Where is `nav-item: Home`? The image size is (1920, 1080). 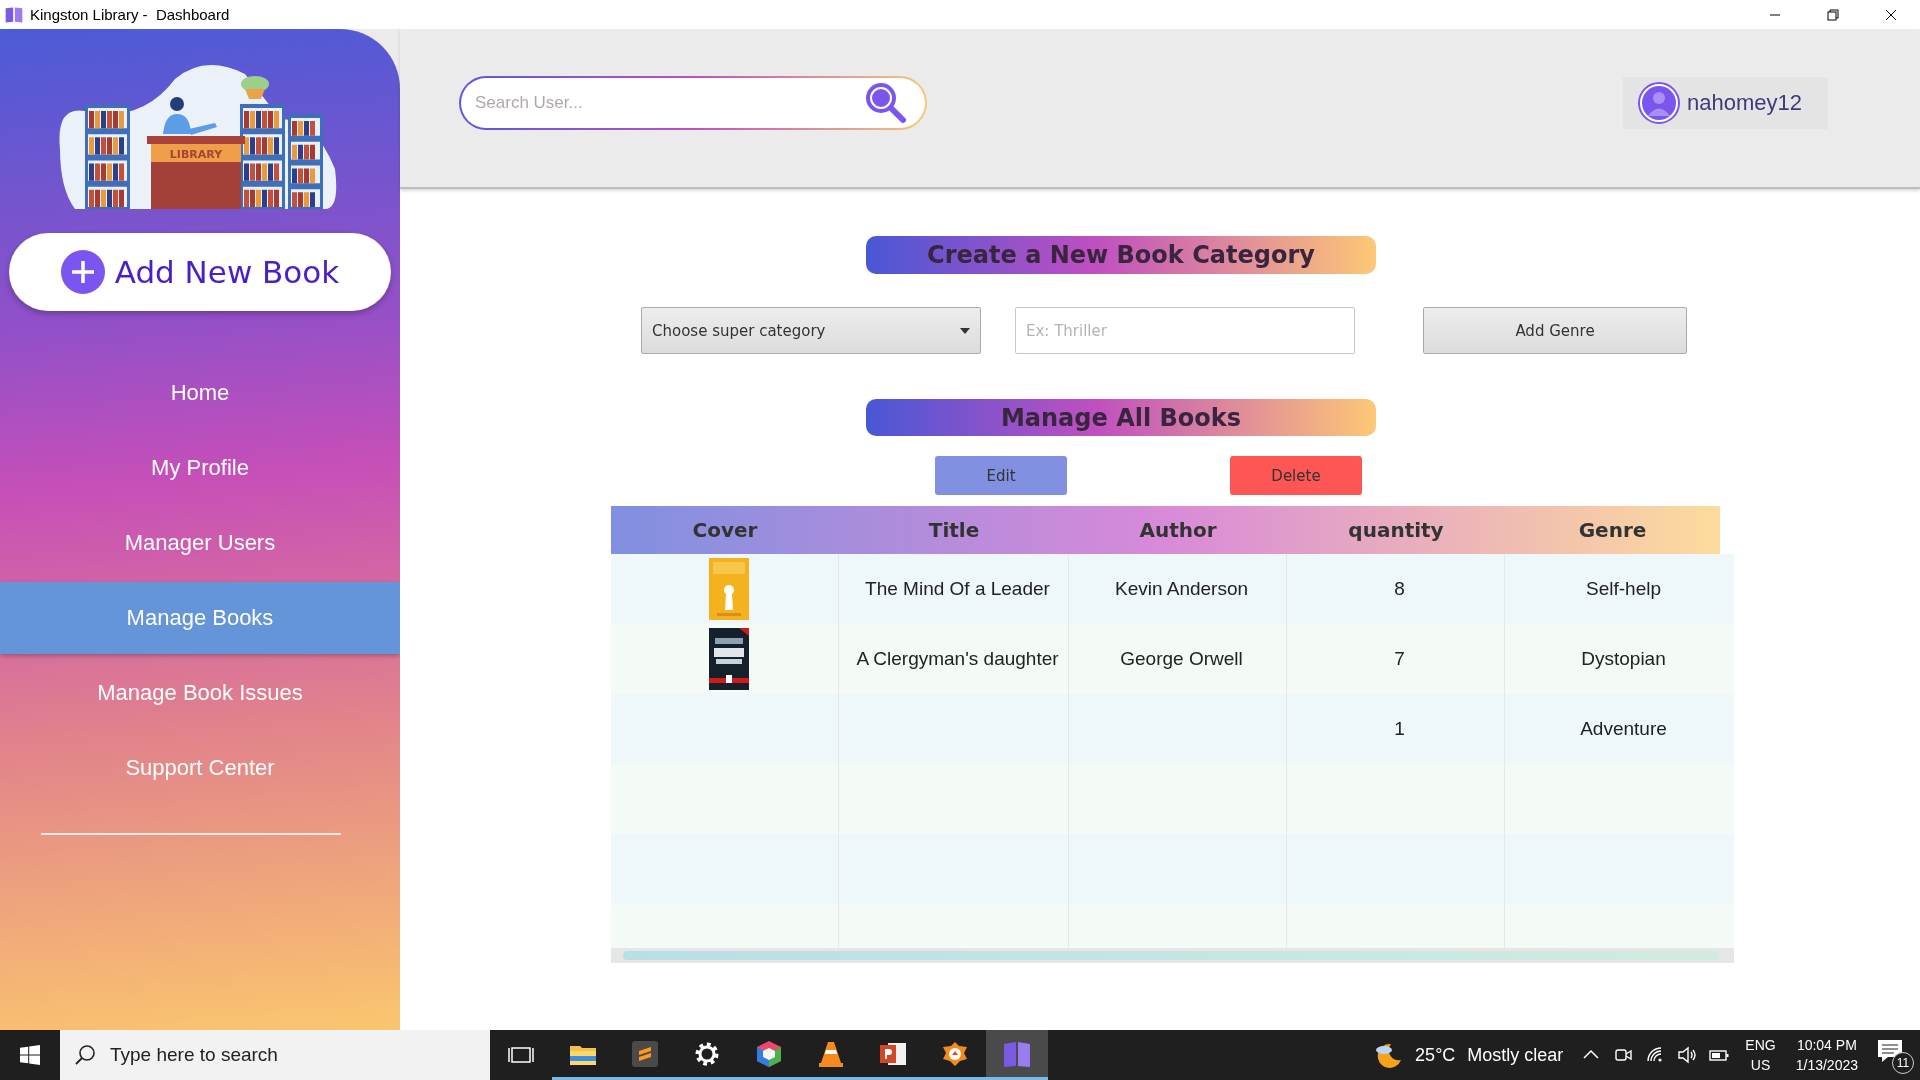
nav-item: Home is located at coordinates (200, 393).